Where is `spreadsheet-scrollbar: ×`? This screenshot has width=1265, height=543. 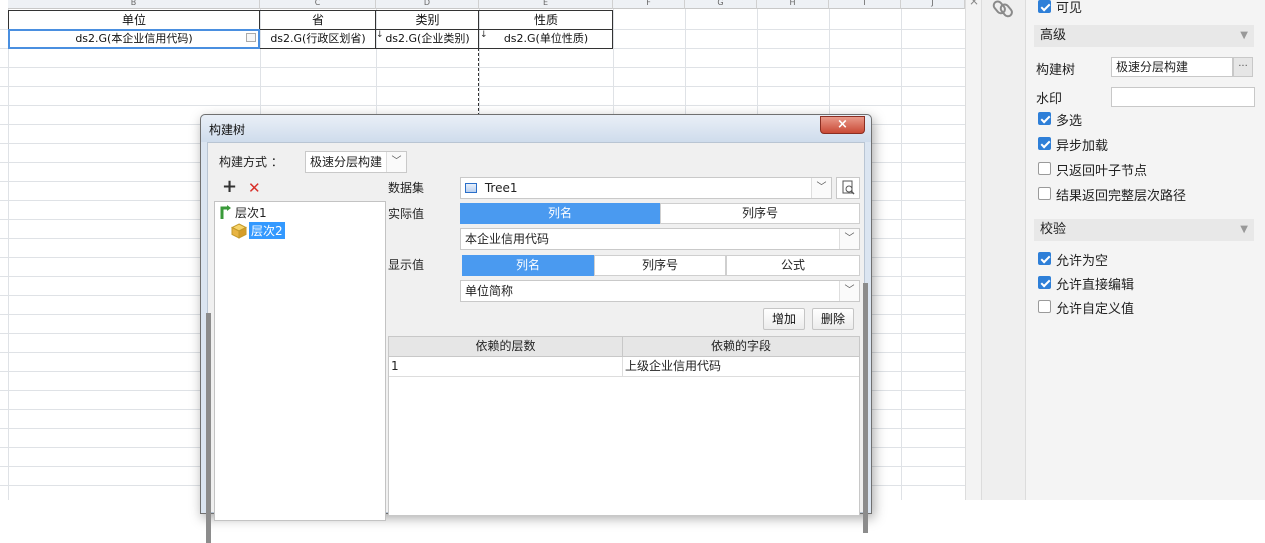 spreadsheet-scrollbar: × is located at coordinates (973, 250).